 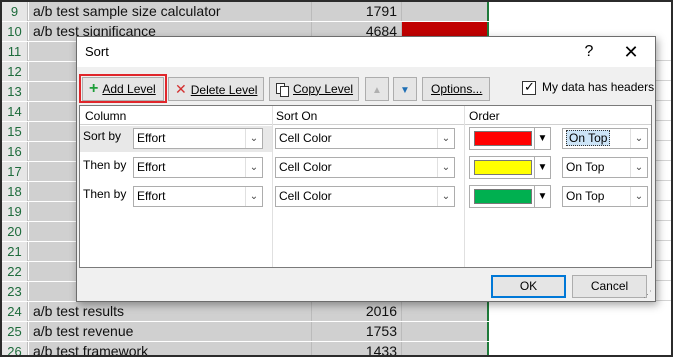 I want to click on header-divider, so click(x=365, y=124).